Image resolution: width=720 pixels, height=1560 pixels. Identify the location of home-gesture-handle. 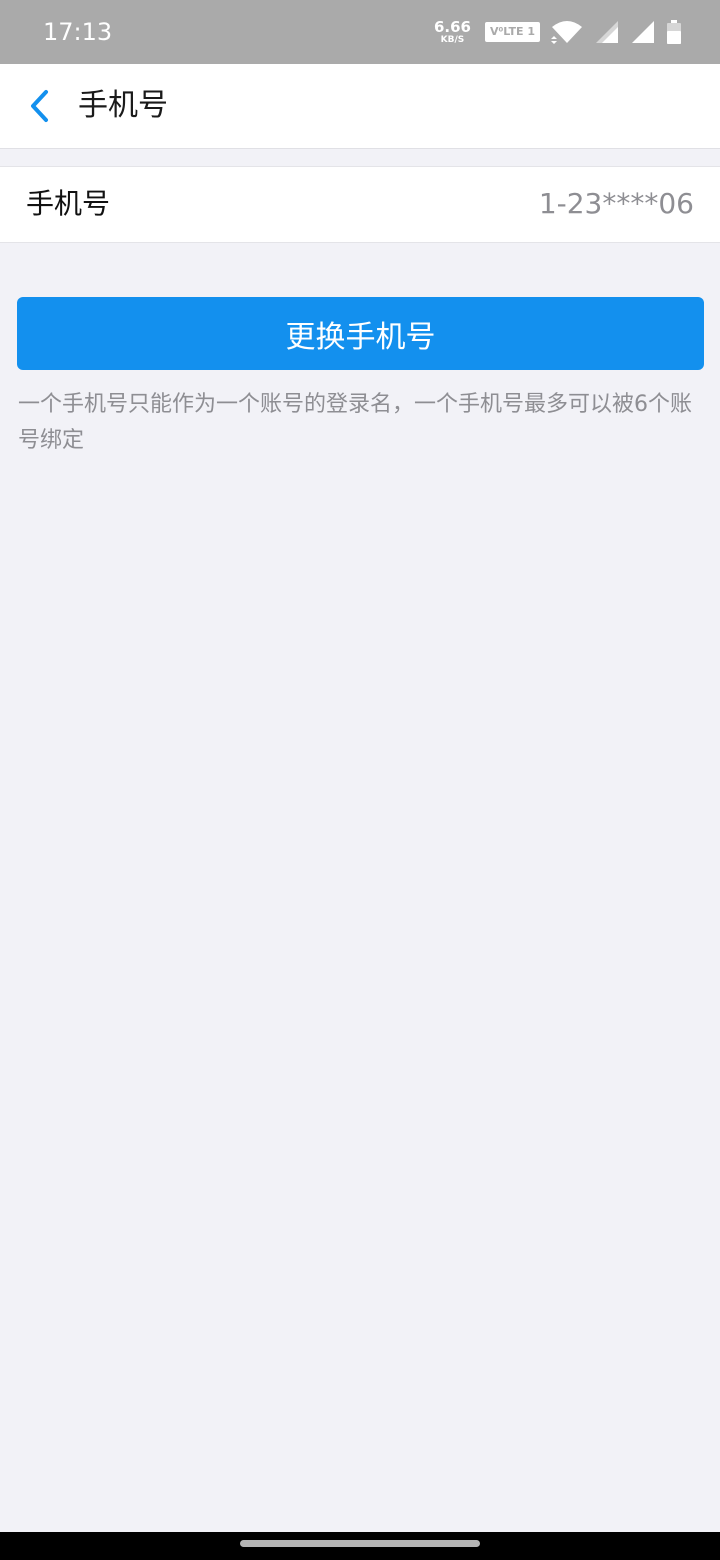
(360, 1543).